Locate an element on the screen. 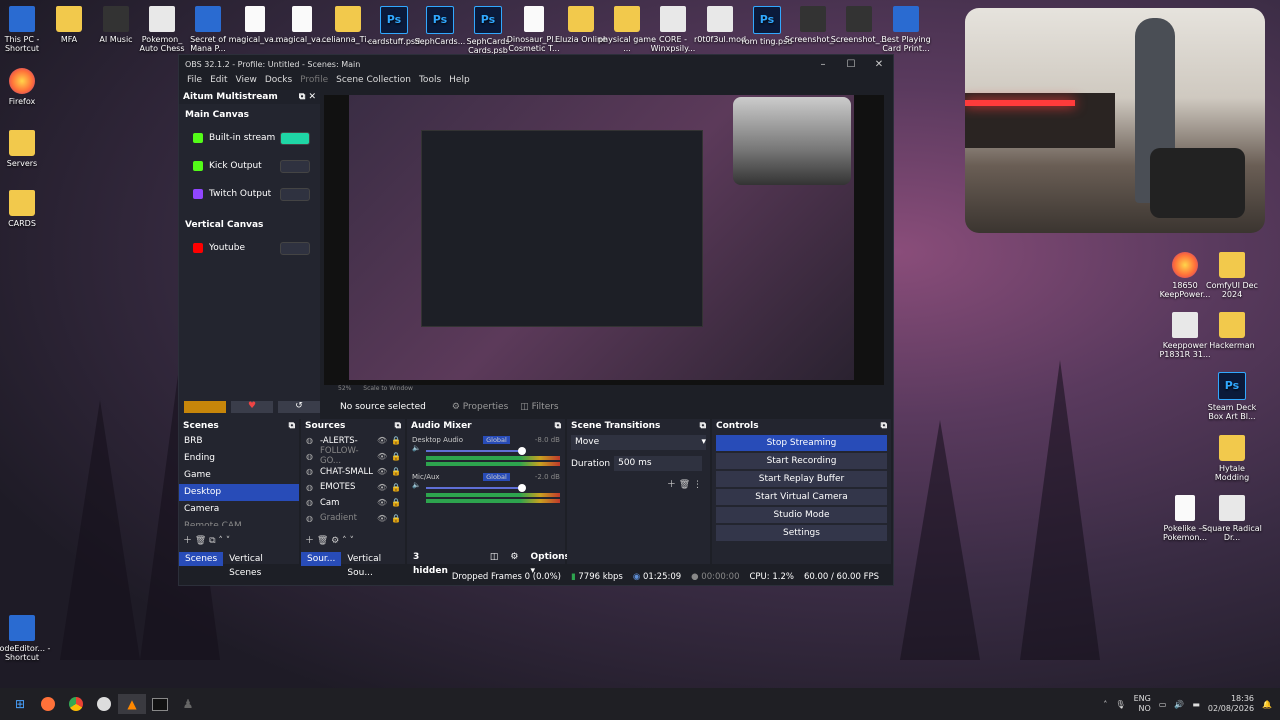  notification-icon: 🔔 is located at coordinates (1267, 704).